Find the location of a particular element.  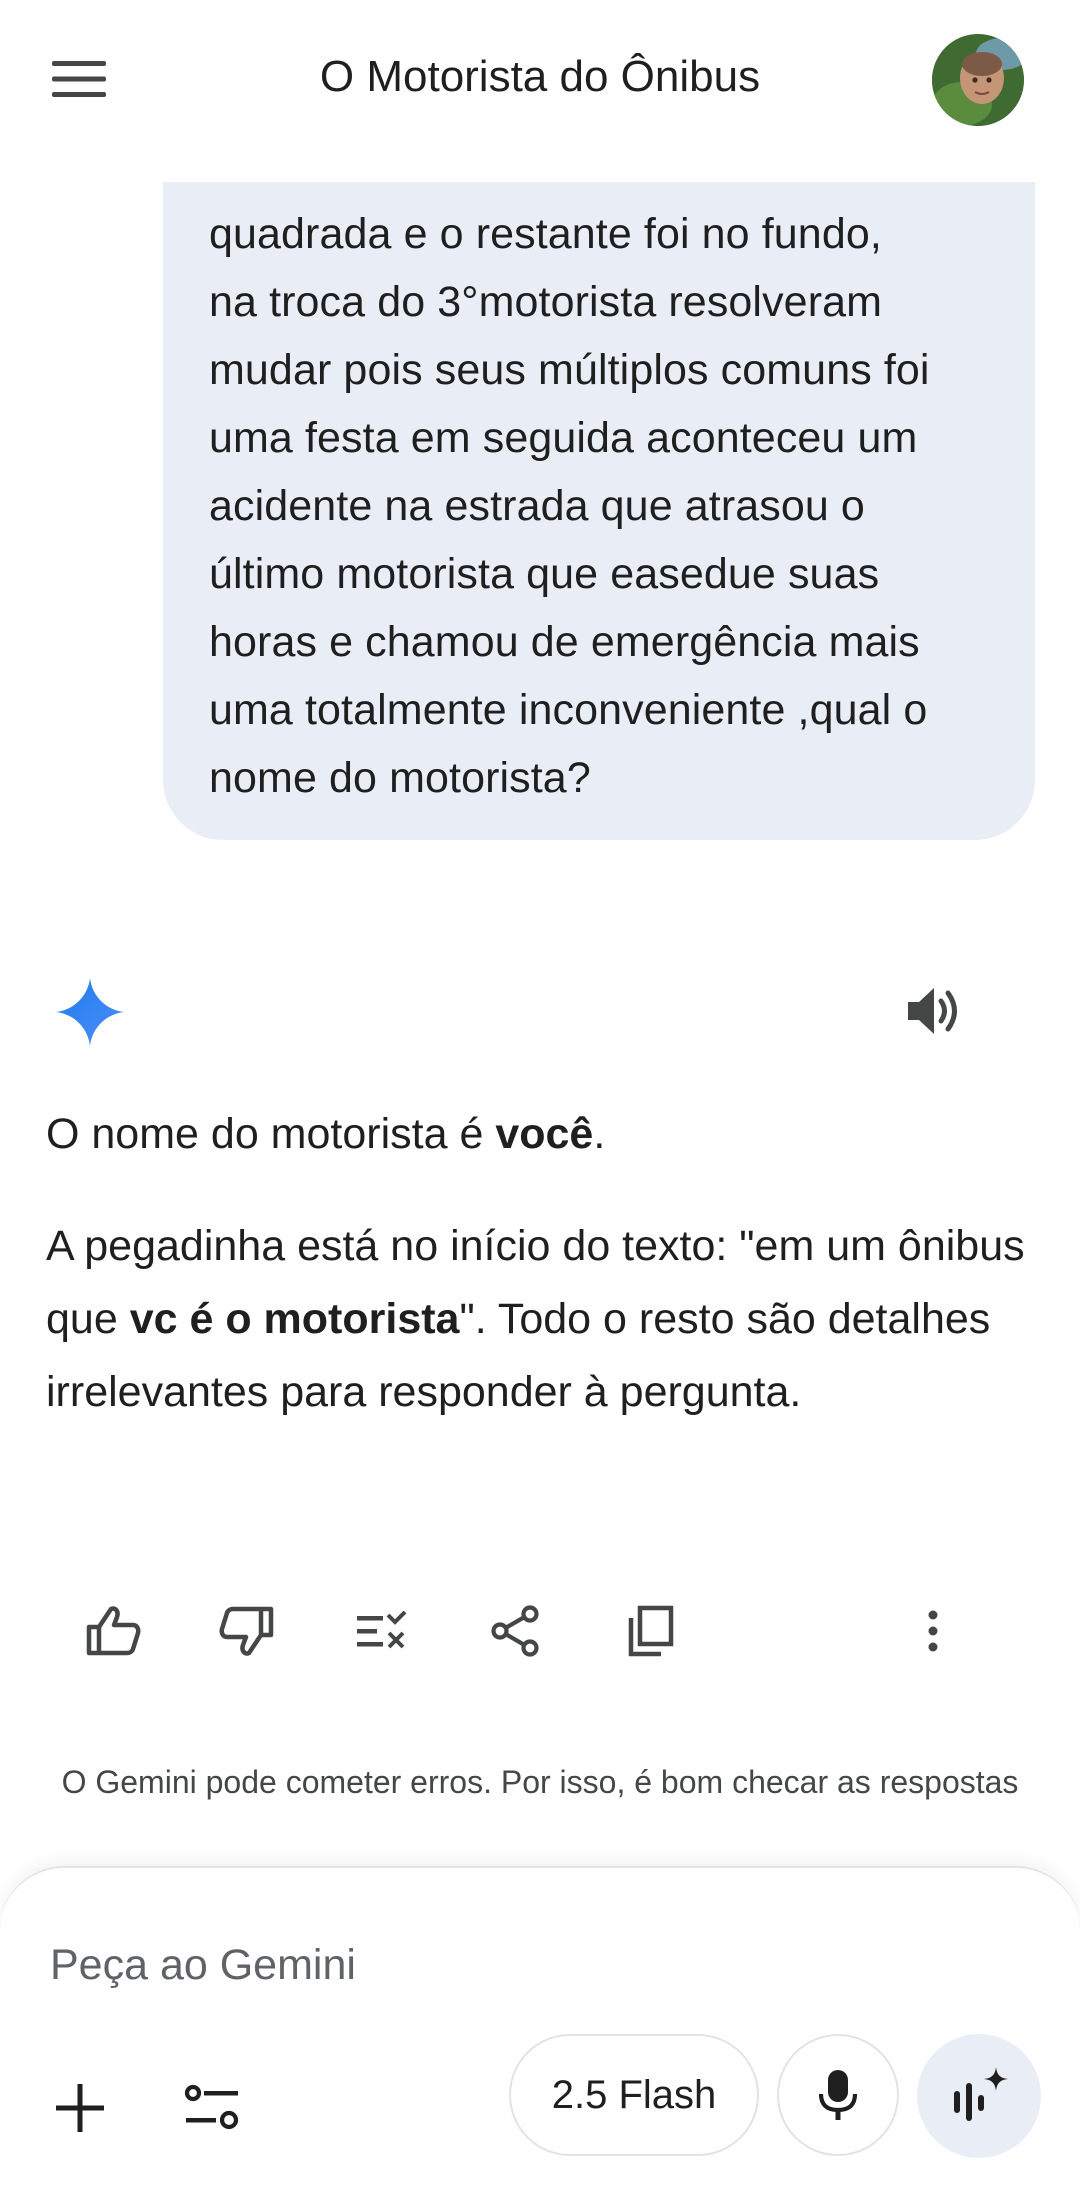

share-icon is located at coordinates (515, 1631).